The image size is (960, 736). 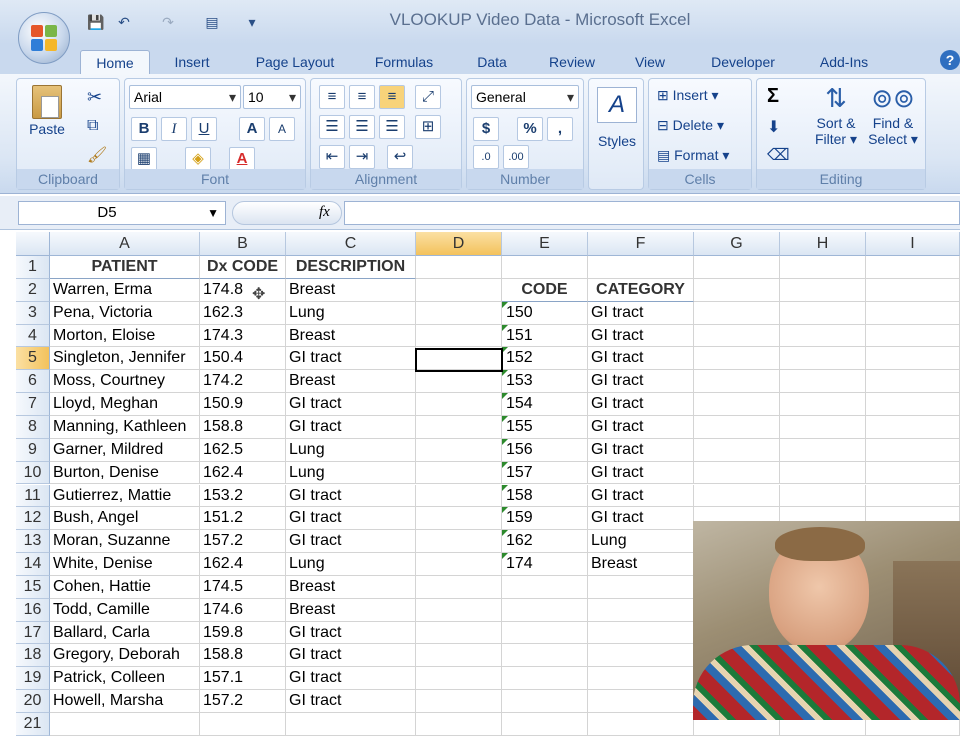 I want to click on shrink-font-button: A, so click(x=282, y=129).